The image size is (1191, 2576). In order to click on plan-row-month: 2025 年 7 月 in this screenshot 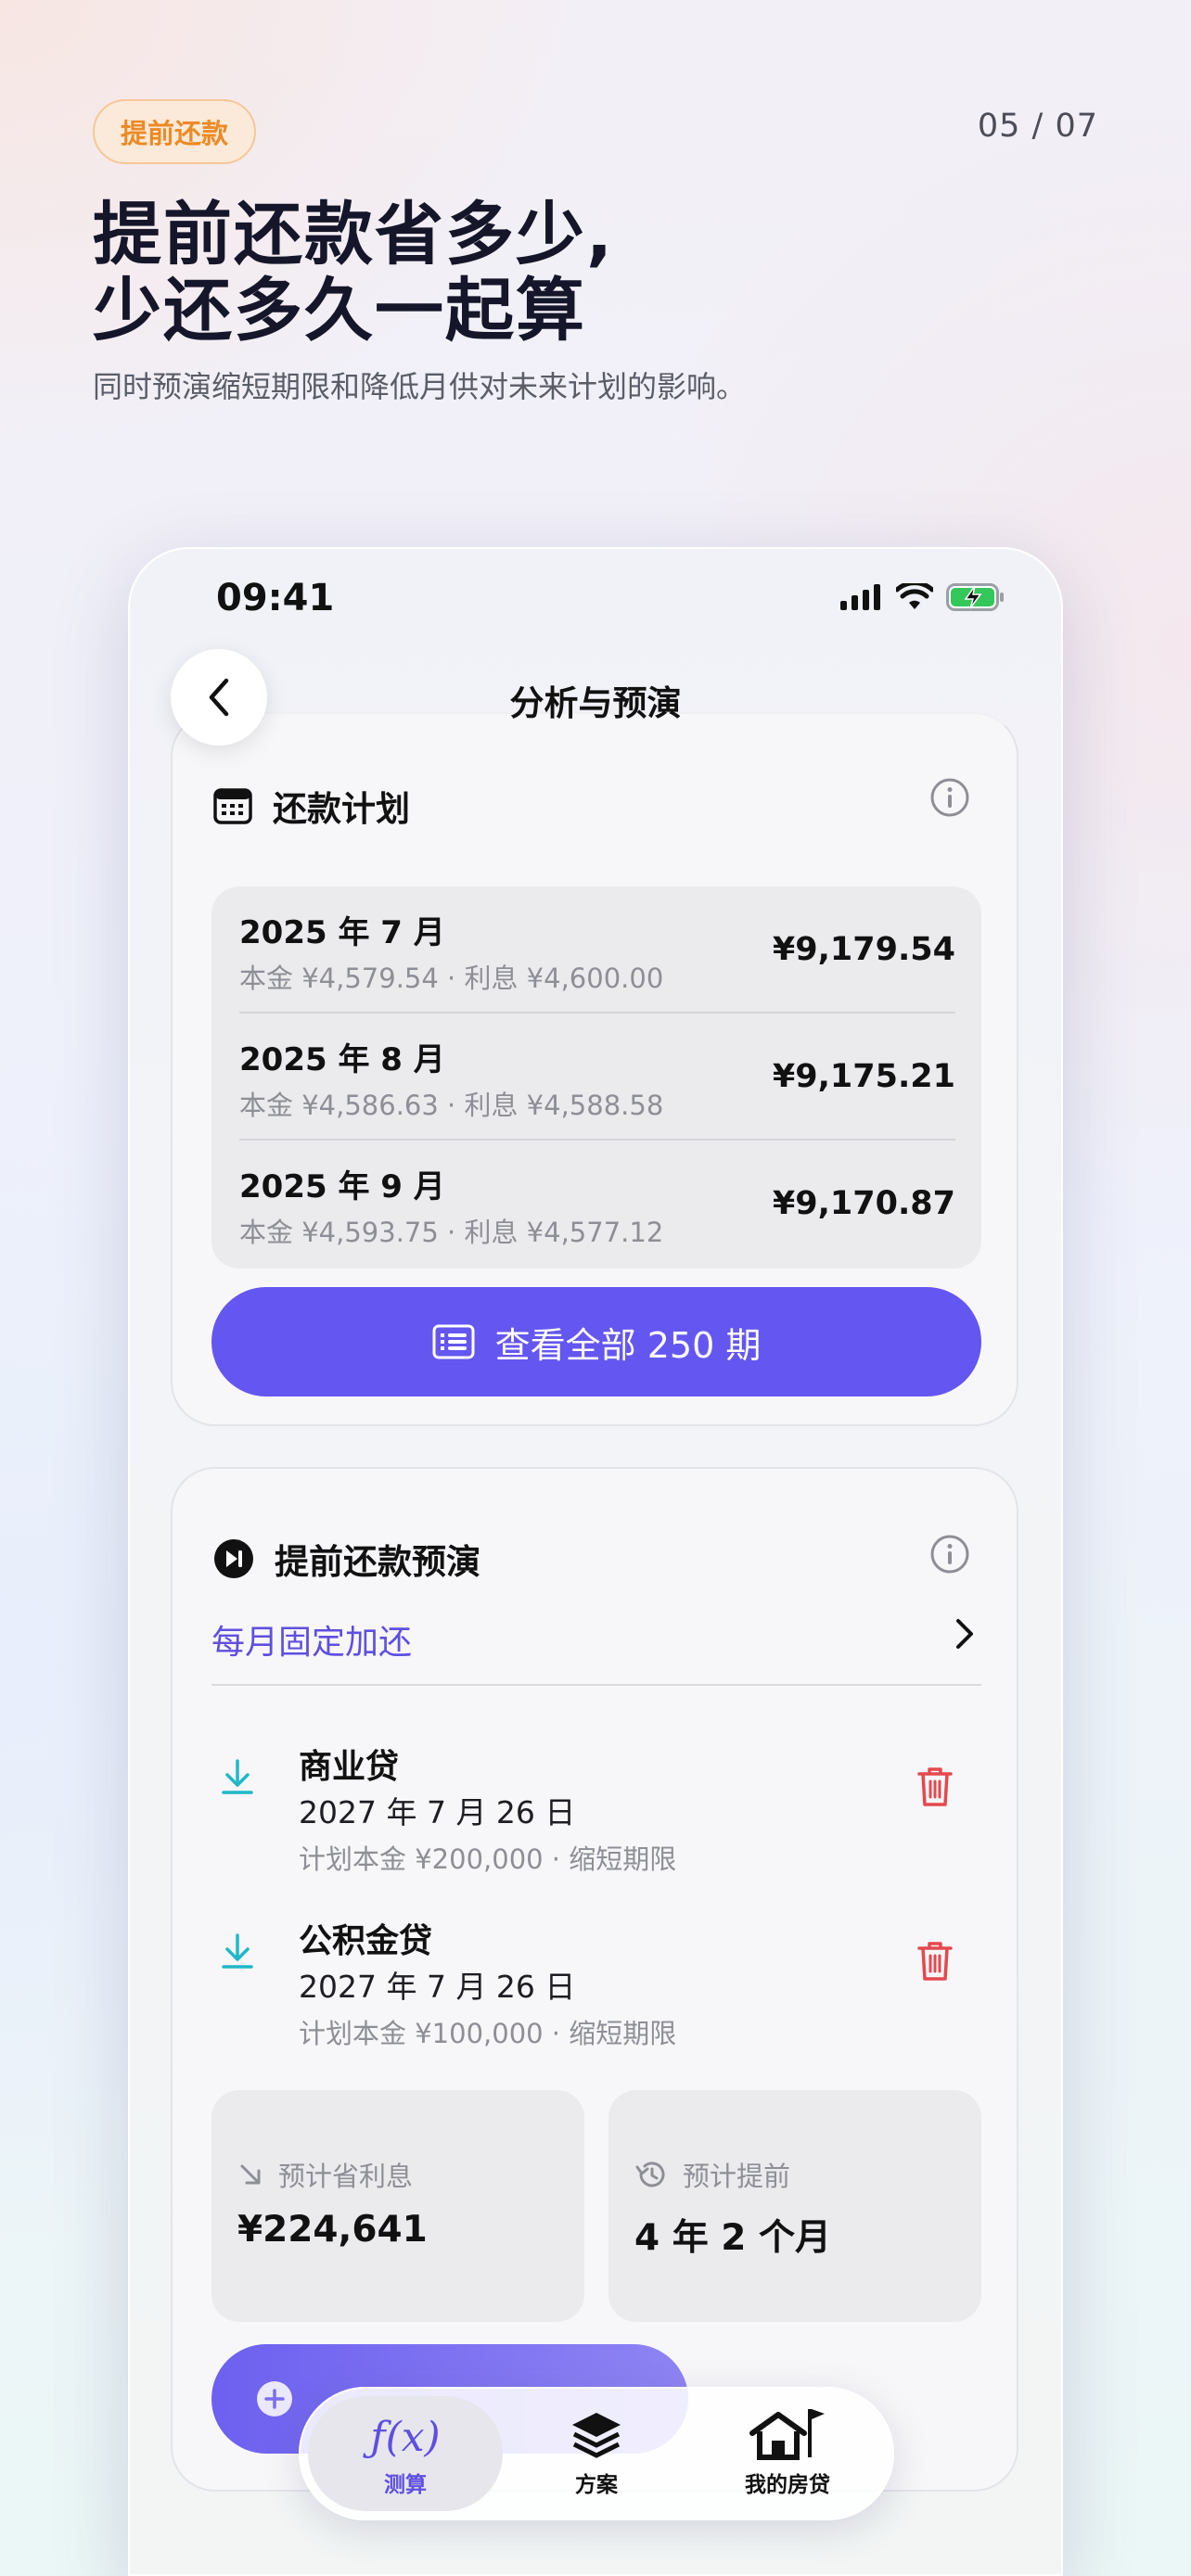, I will do `click(342, 933)`.